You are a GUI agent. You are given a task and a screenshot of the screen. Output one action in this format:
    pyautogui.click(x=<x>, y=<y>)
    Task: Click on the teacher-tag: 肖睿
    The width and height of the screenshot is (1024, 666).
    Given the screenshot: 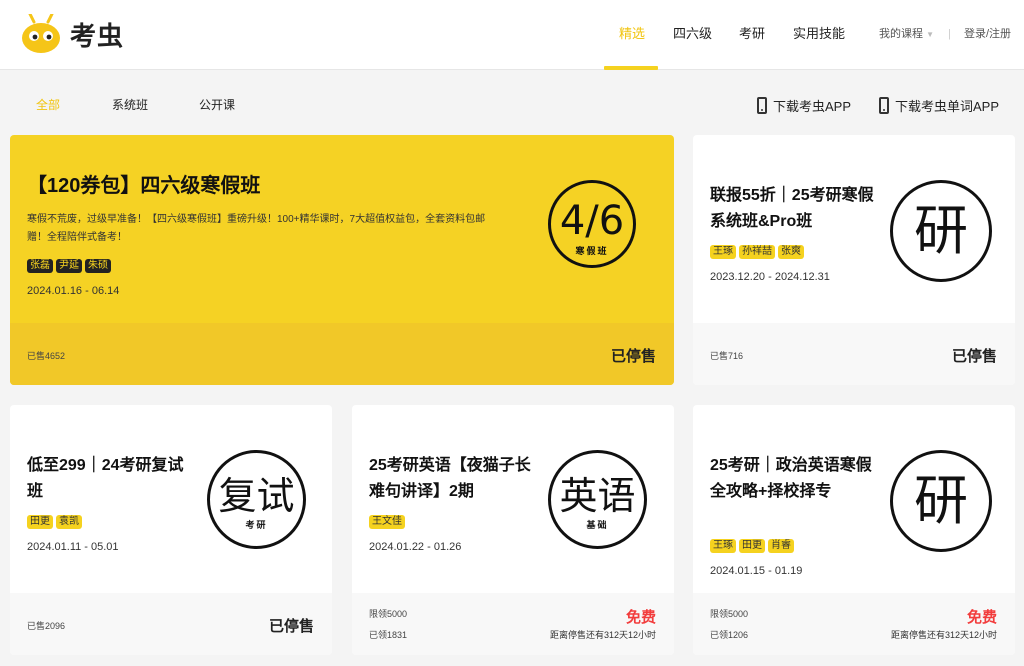 What is the action you would take?
    pyautogui.click(x=781, y=546)
    